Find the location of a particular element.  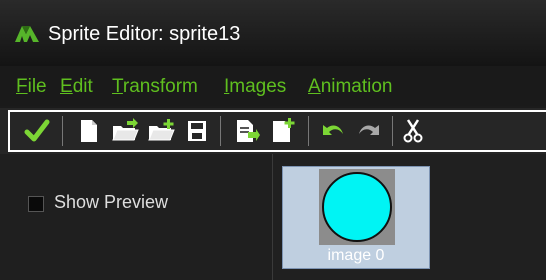

menu-animation: Animation is located at coordinates (350, 87).